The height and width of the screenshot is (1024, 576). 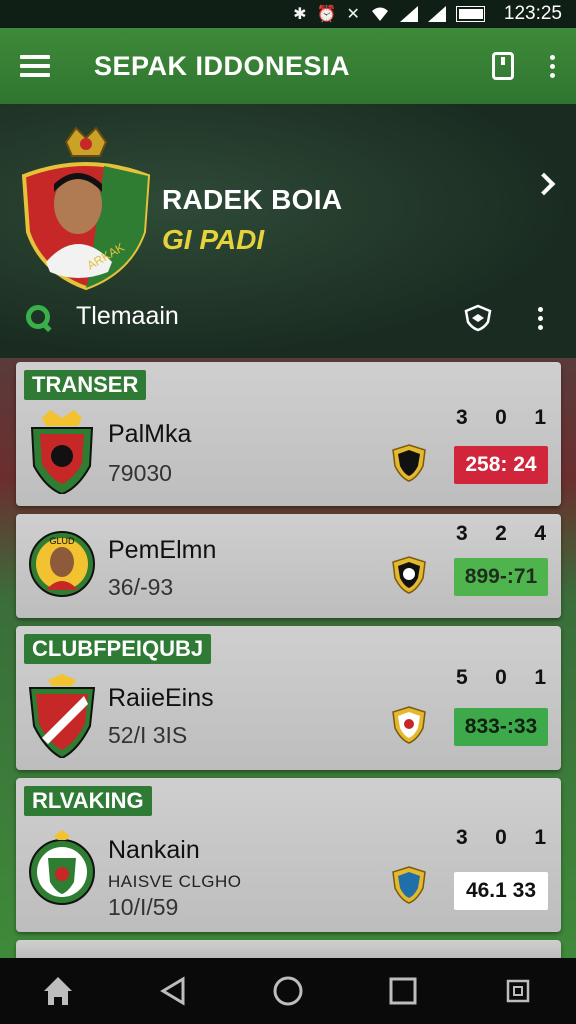 What do you see at coordinates (288, 434) in the screenshot?
I see `team-card: TRANSER PalMka 79030 3 0 1 258: 24` at bounding box center [288, 434].